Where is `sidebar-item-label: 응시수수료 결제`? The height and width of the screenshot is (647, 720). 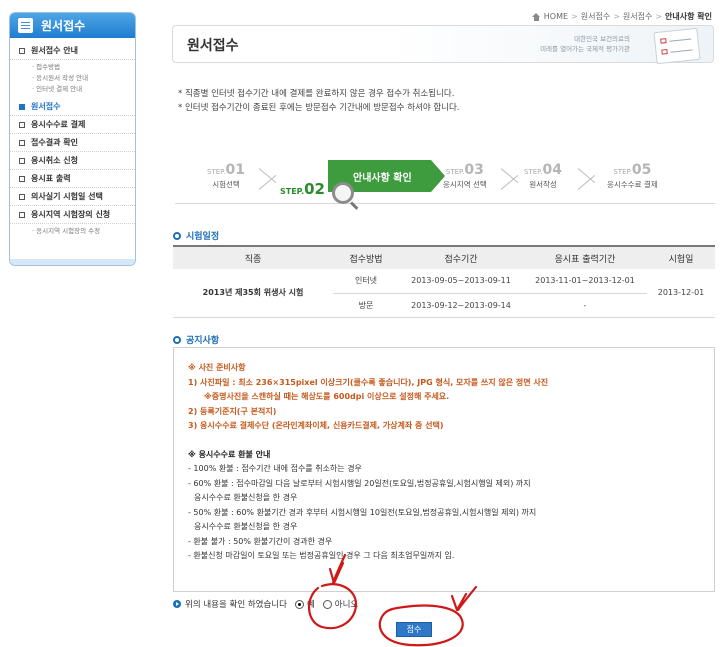 sidebar-item-label: 응시수수료 결제 is located at coordinates (58, 124).